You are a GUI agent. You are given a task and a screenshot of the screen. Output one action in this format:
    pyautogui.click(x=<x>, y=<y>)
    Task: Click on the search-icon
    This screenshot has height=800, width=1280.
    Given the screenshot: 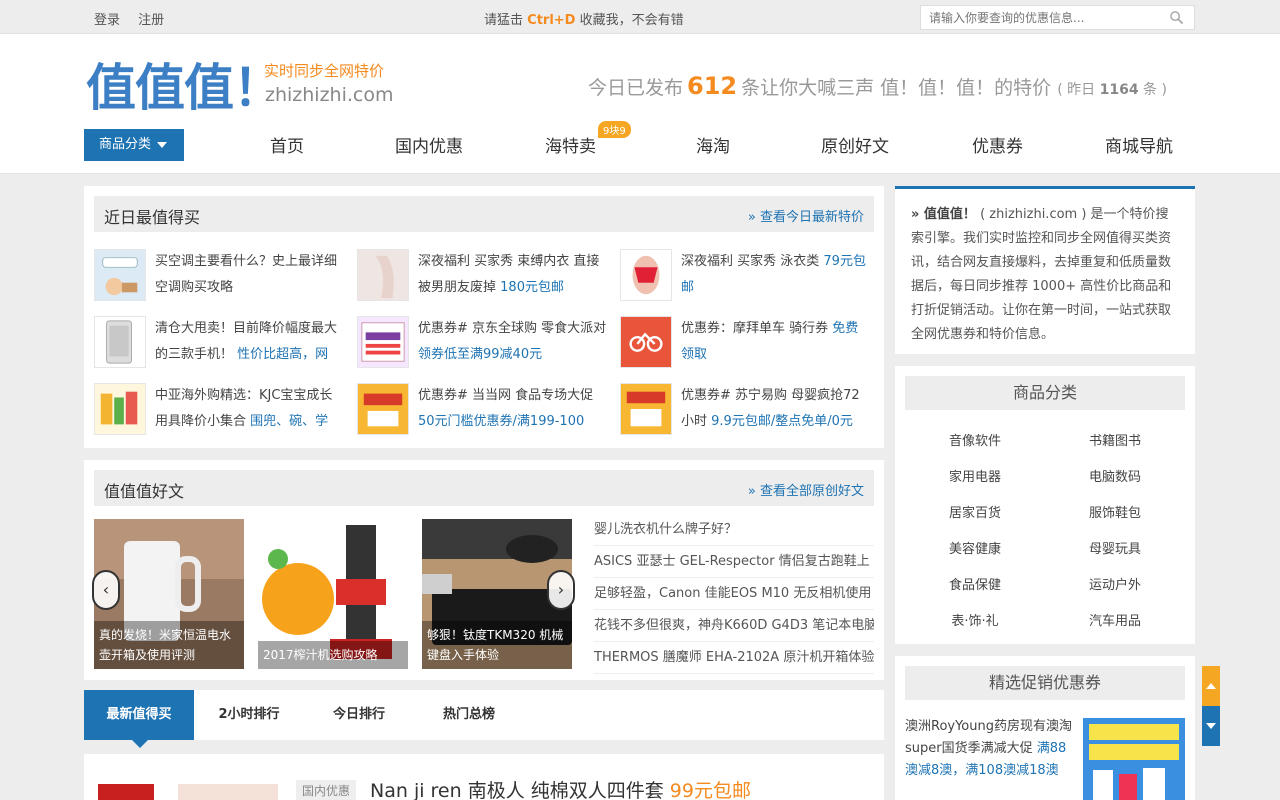 What is the action you would take?
    pyautogui.click(x=1176, y=17)
    